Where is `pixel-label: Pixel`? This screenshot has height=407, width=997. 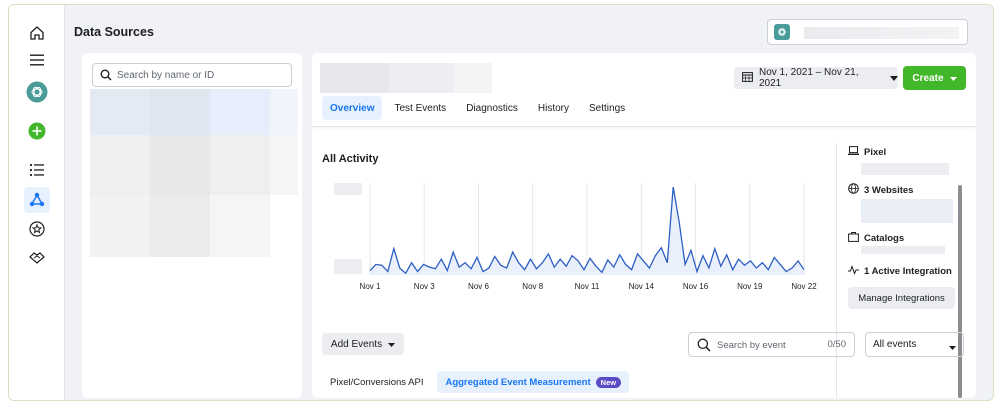
pixel-label: Pixel is located at coordinates (875, 152).